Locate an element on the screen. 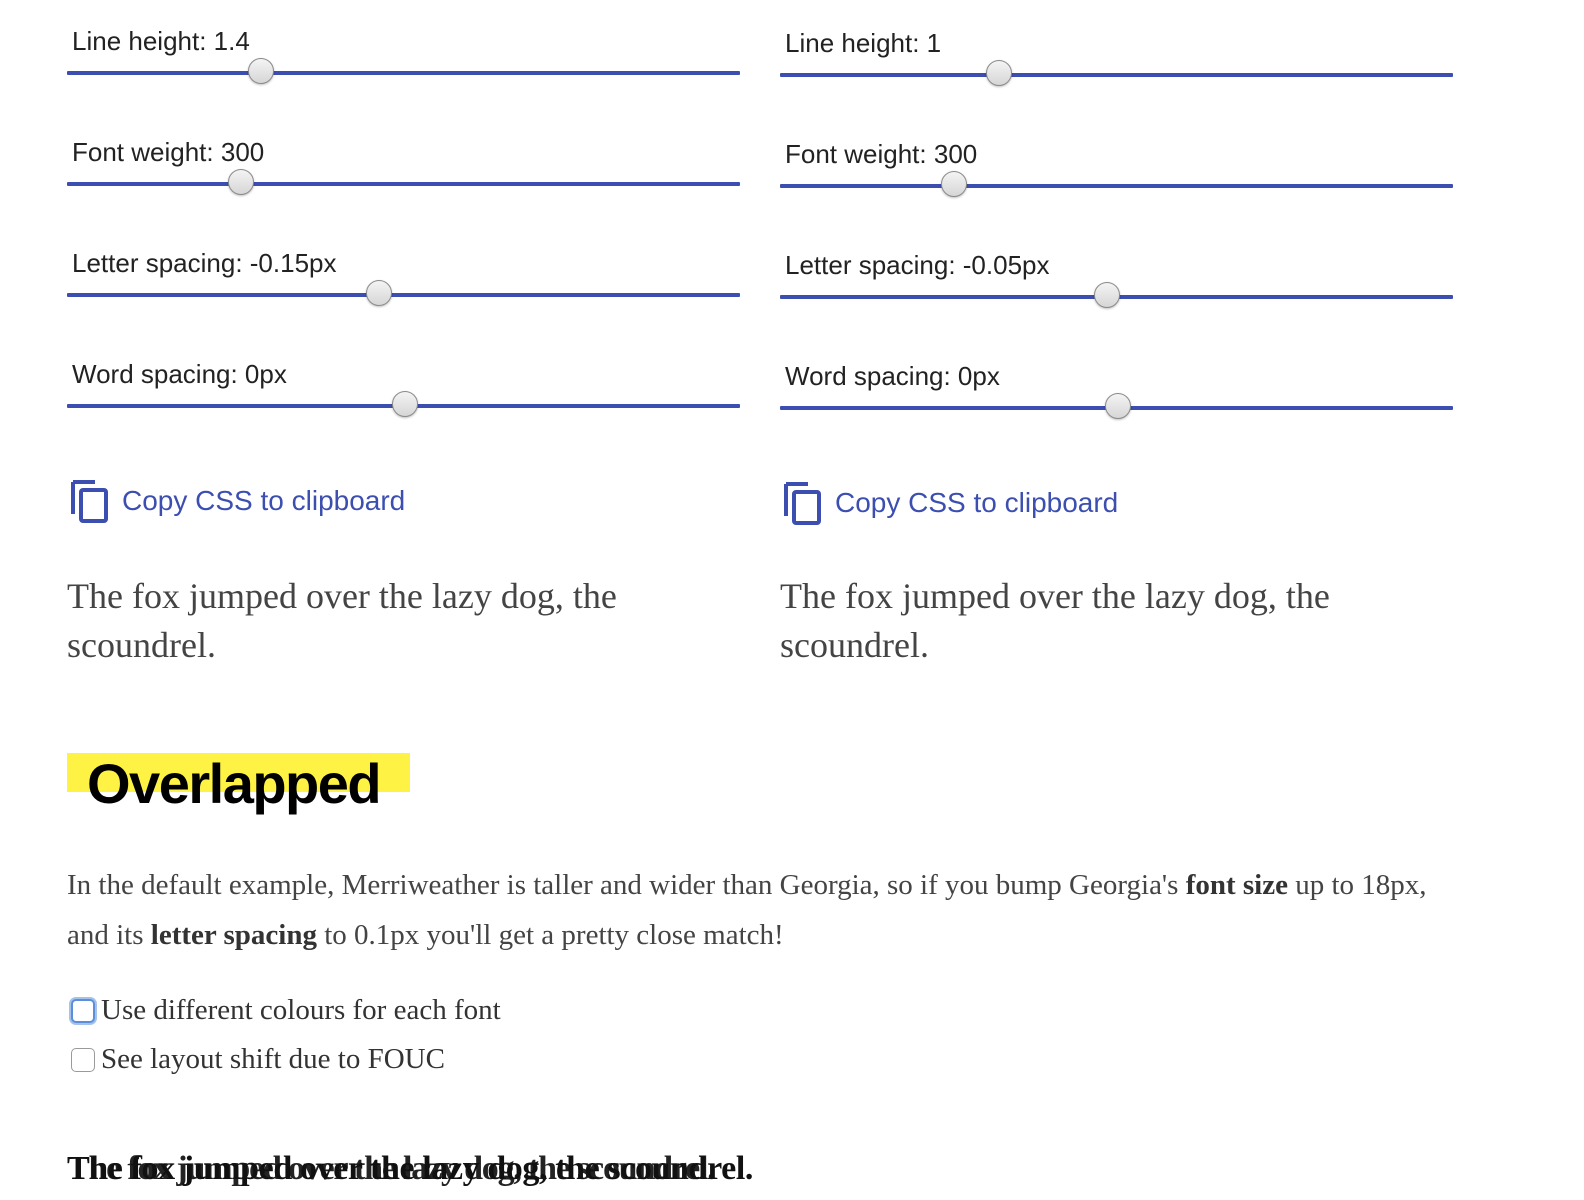  different-colours-label: Use different colours for each font is located at coordinates (301, 1010).